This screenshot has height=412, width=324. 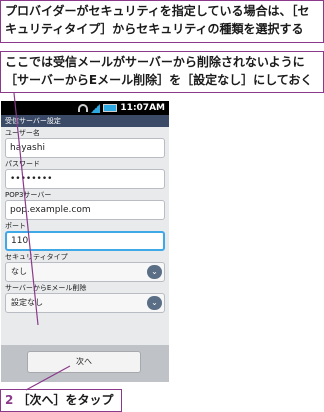 What do you see at coordinates (27, 302) in the screenshot?
I see `delete-from-server-value: 設定なし` at bounding box center [27, 302].